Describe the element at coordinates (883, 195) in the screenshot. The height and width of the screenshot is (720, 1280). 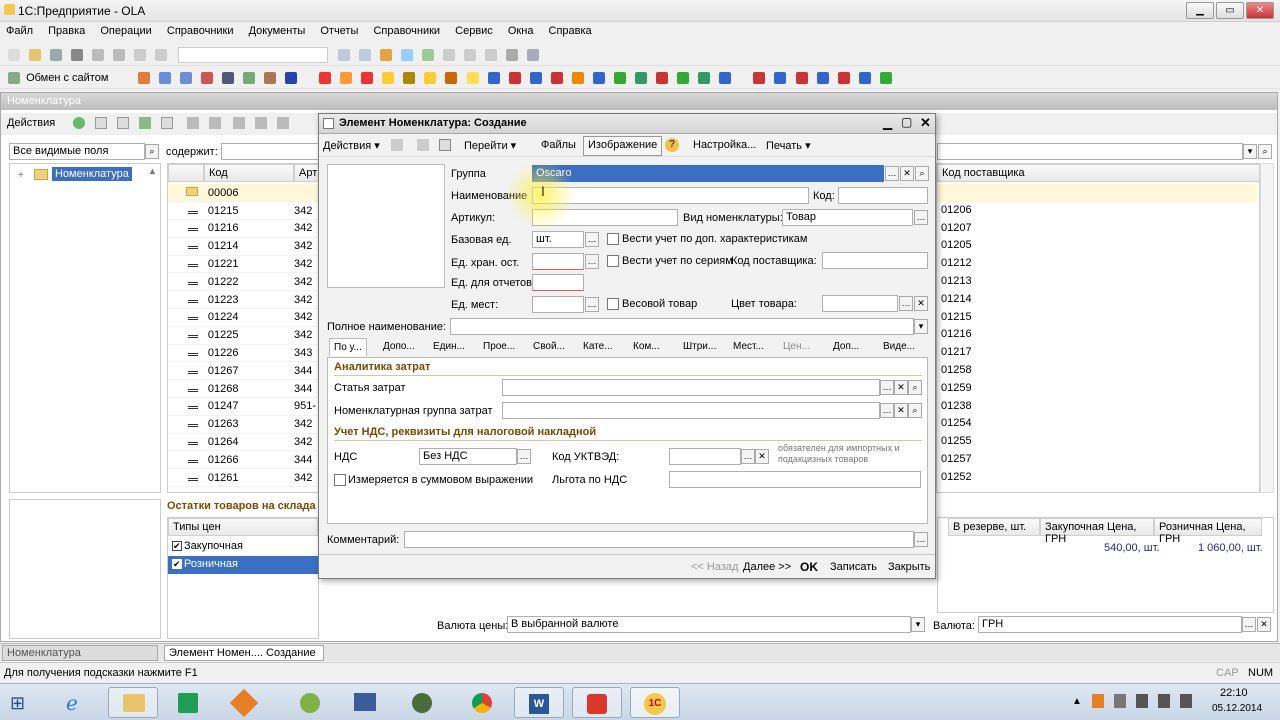
I see `code-field` at that location.